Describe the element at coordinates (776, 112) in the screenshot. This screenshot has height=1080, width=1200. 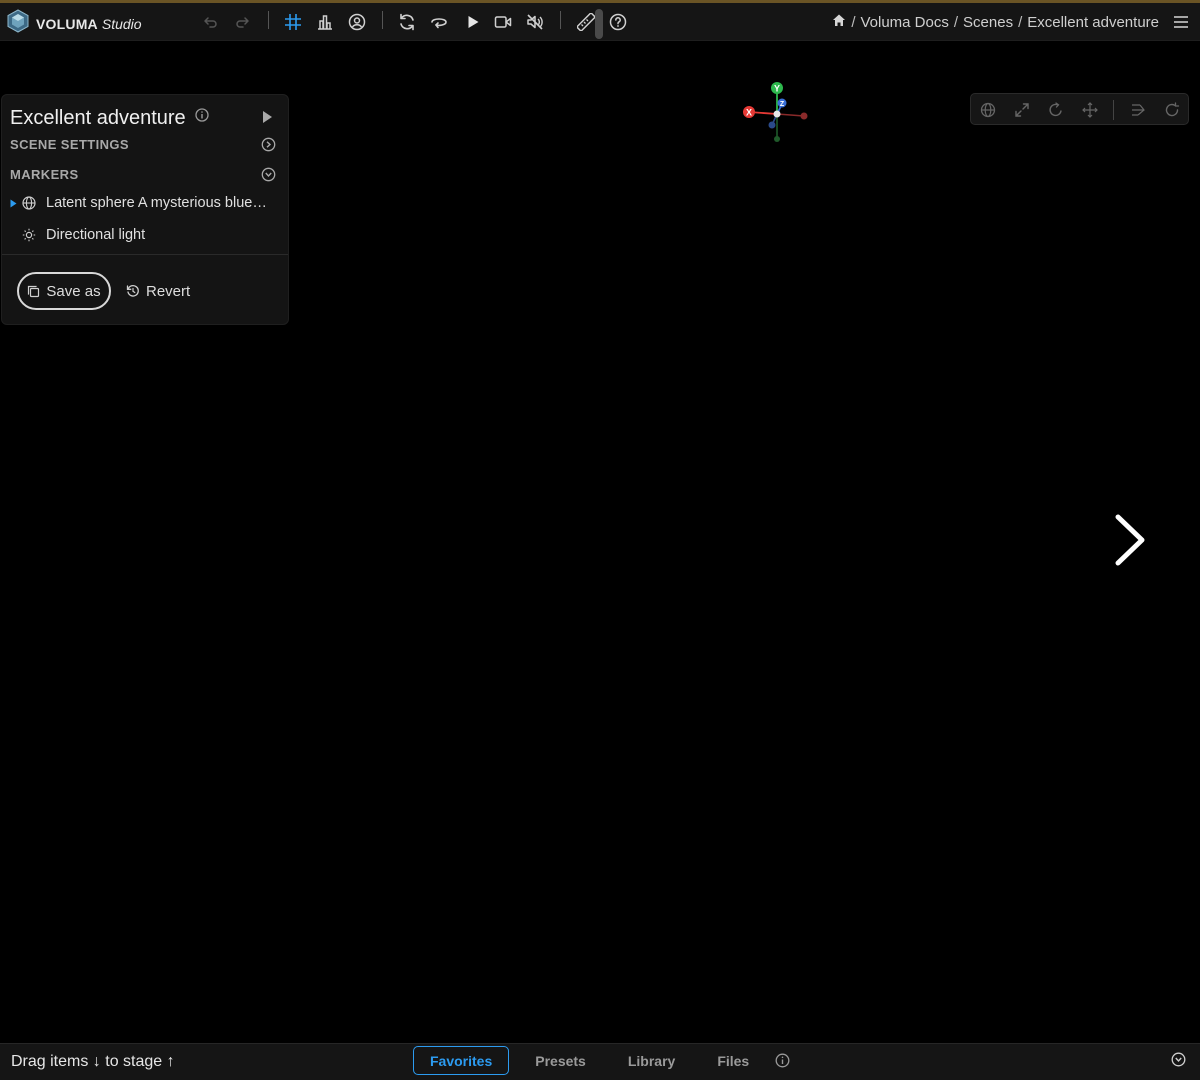
I see `axis-gizmo: X Y Z` at that location.